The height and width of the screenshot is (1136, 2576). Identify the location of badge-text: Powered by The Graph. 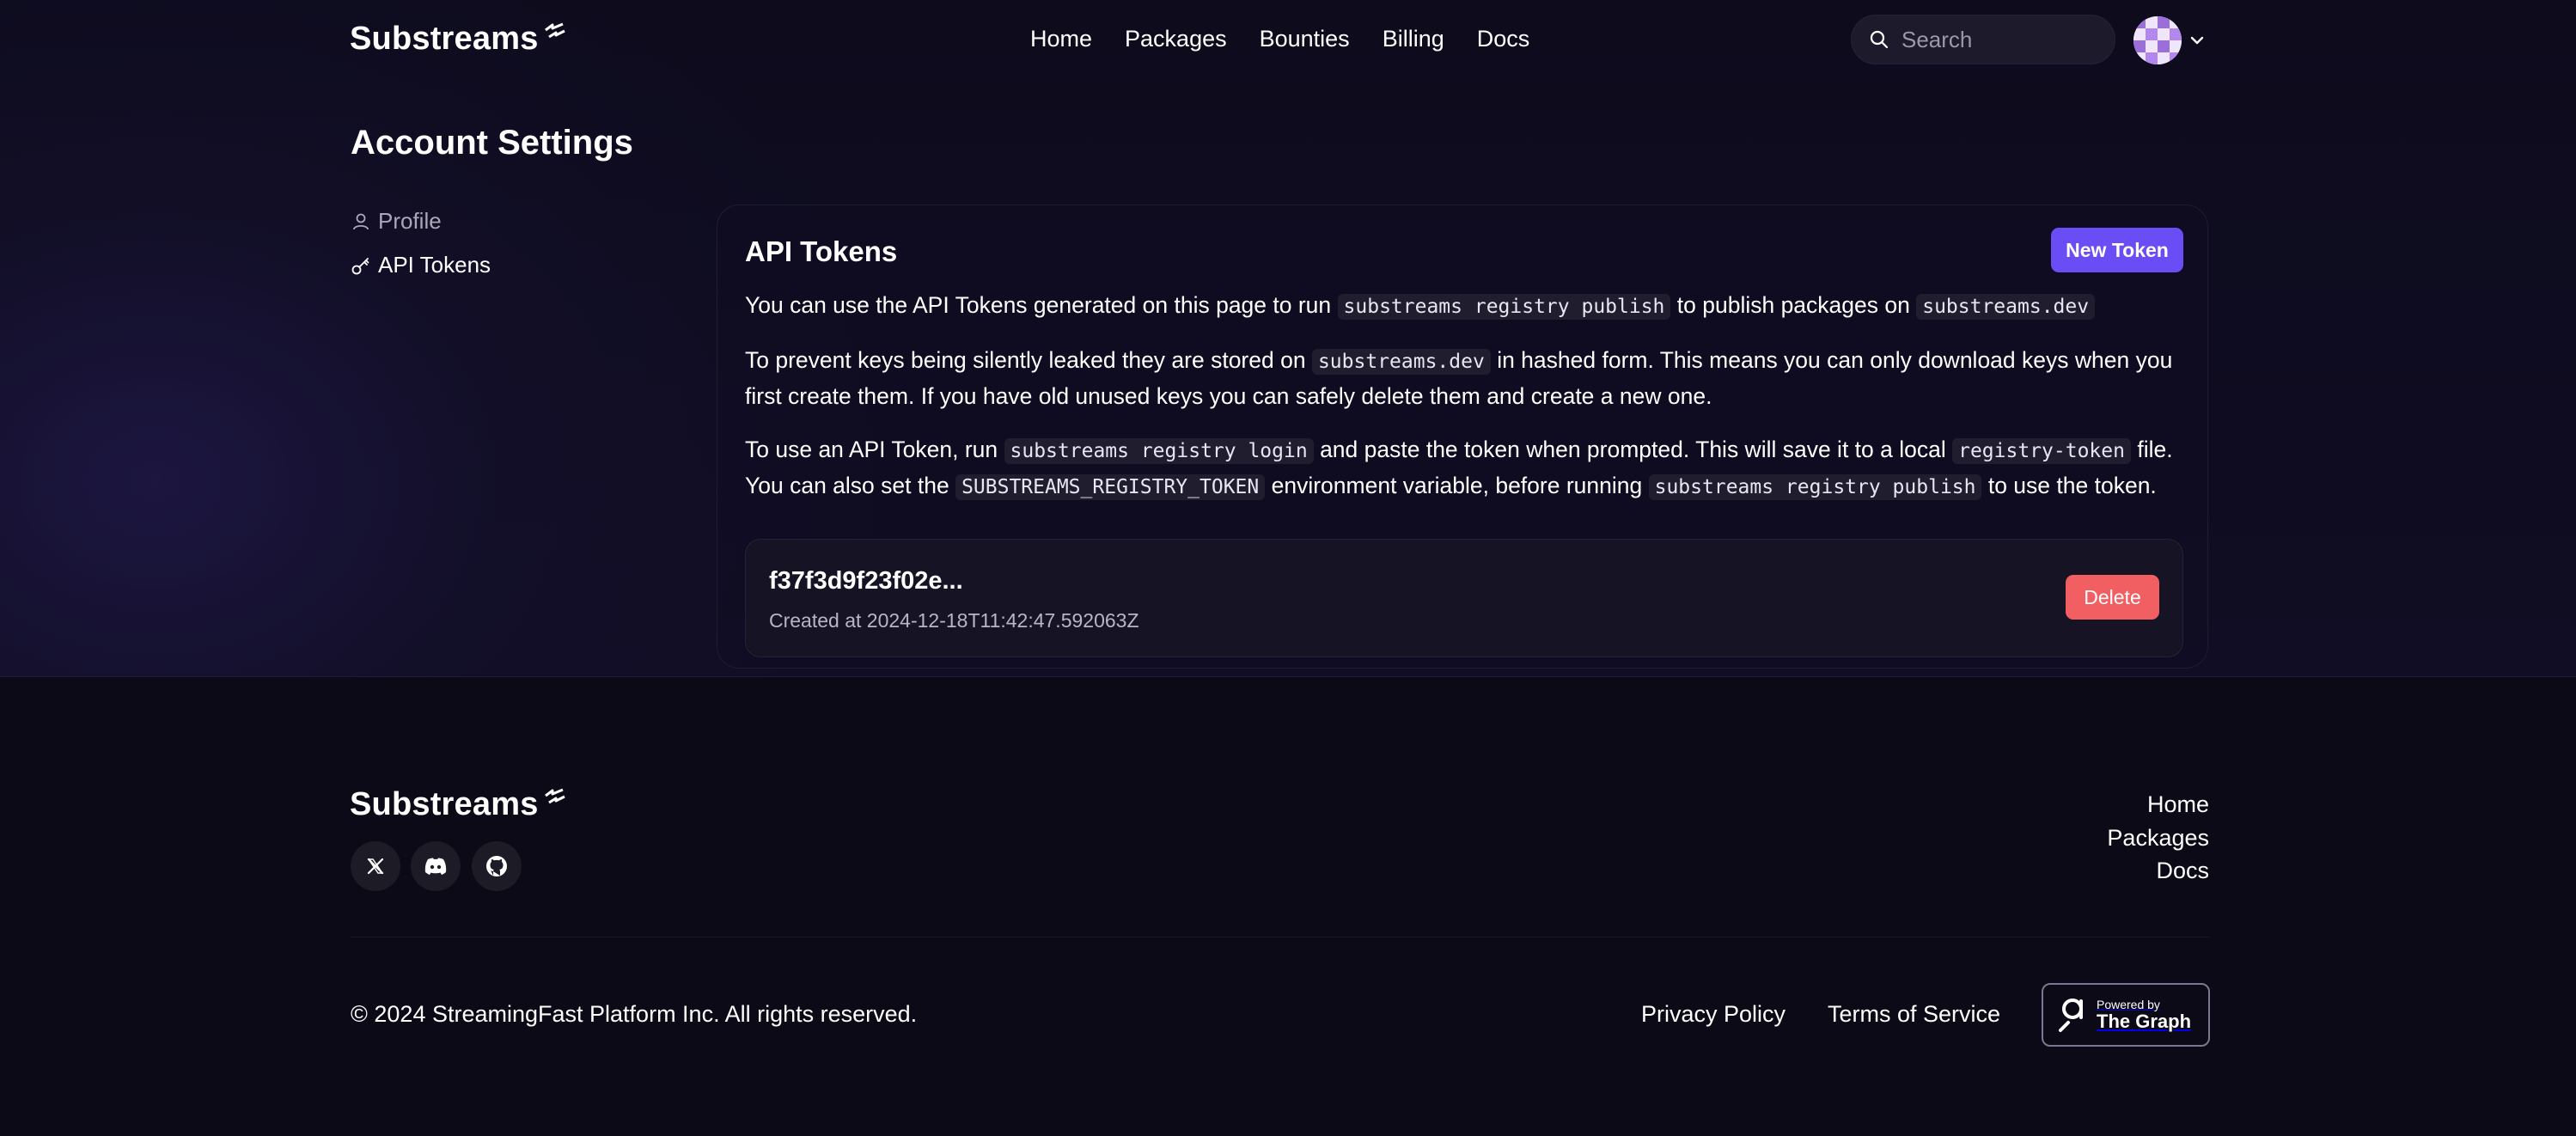
(2144, 1015).